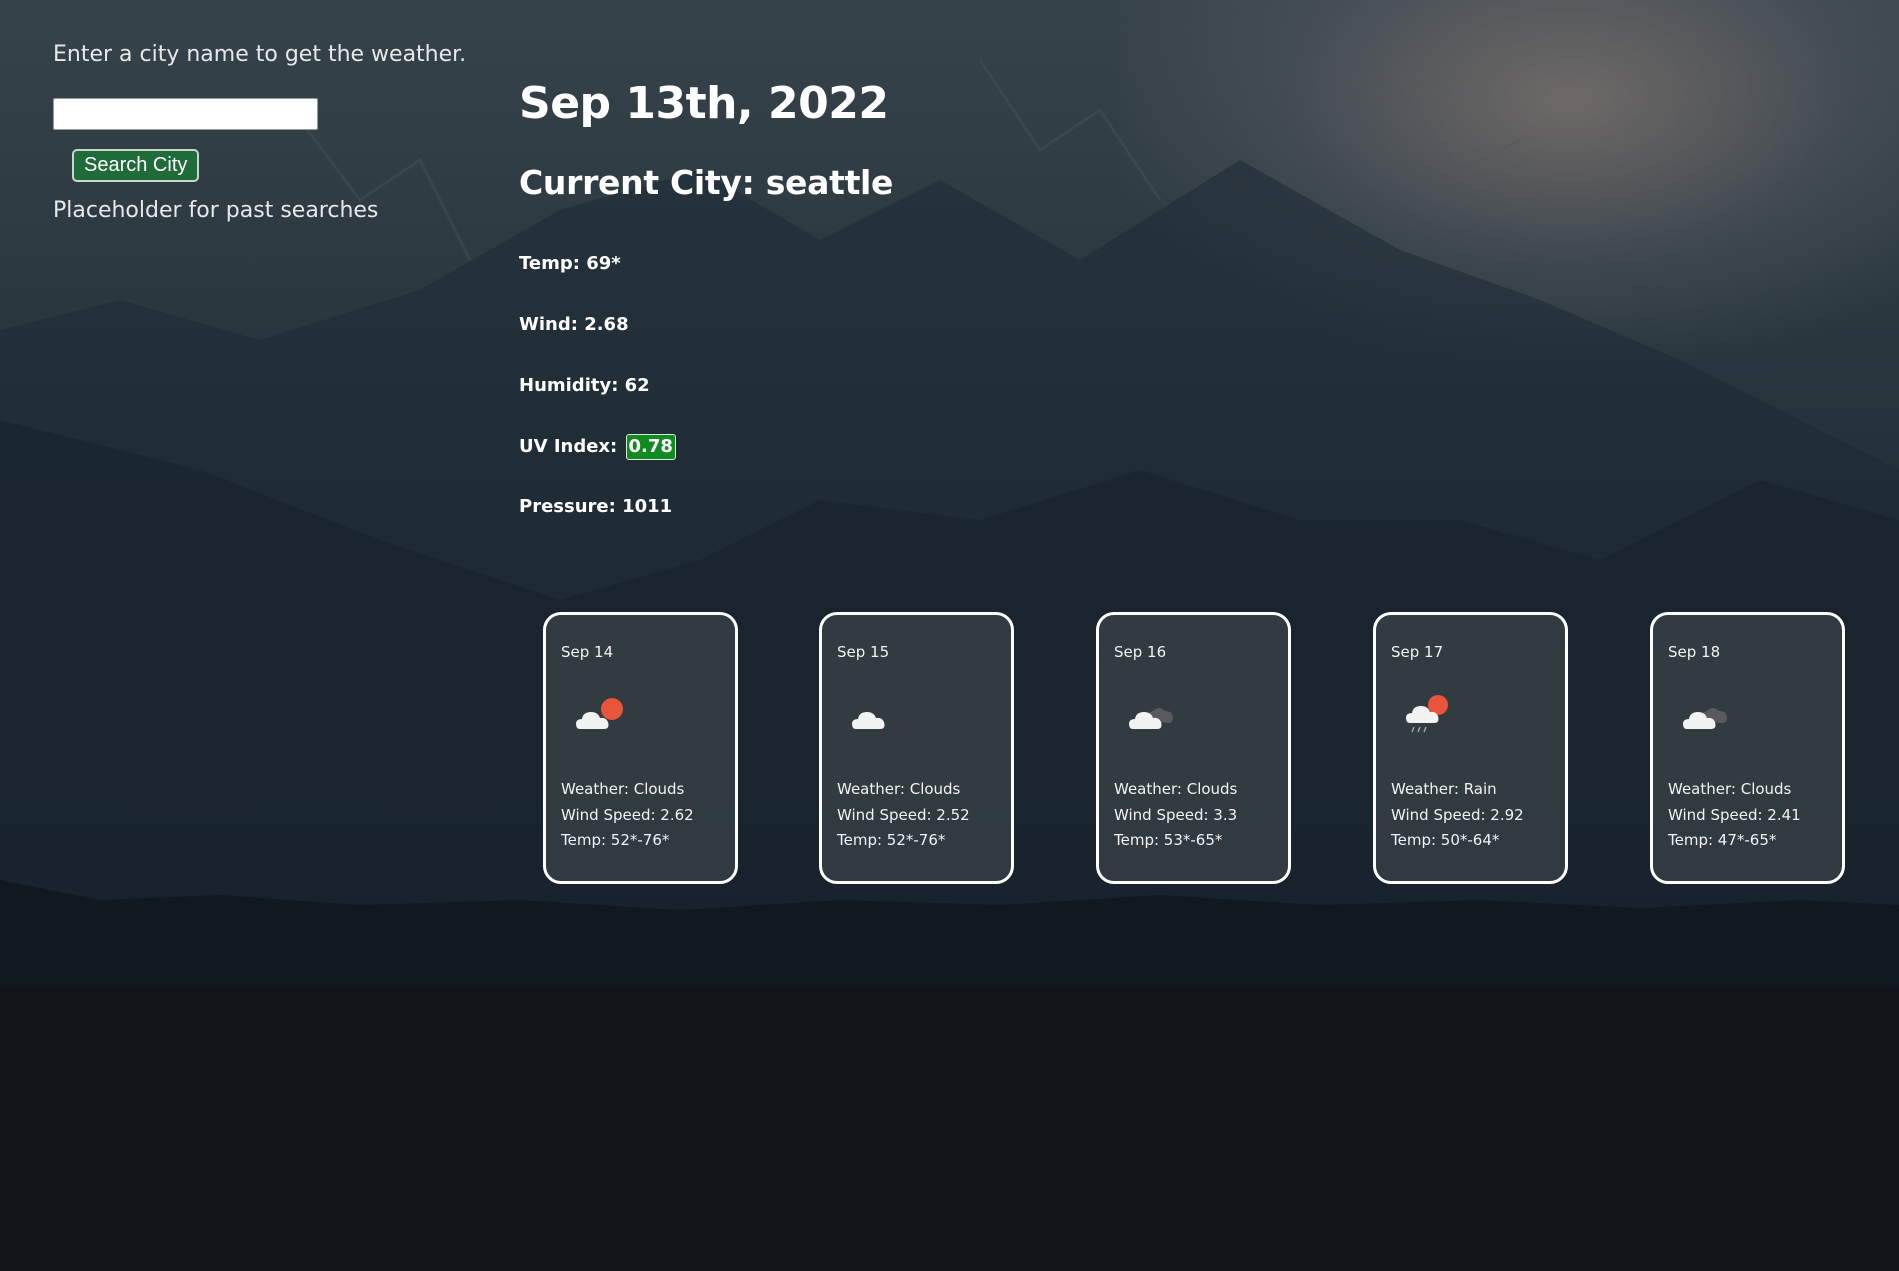 This screenshot has height=1271, width=1899. I want to click on forecast-date: Sep 14, so click(587, 652).